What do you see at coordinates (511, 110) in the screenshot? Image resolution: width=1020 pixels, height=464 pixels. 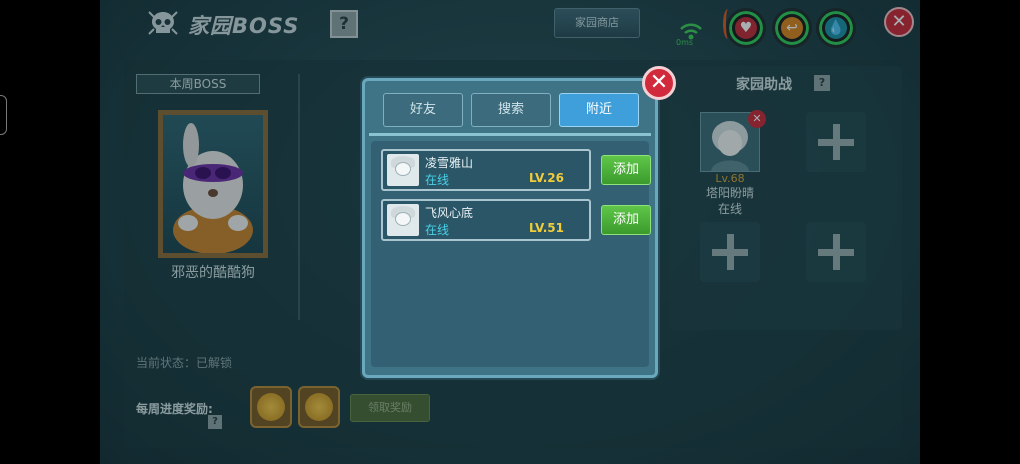 I see `tab-search: 搜索` at bounding box center [511, 110].